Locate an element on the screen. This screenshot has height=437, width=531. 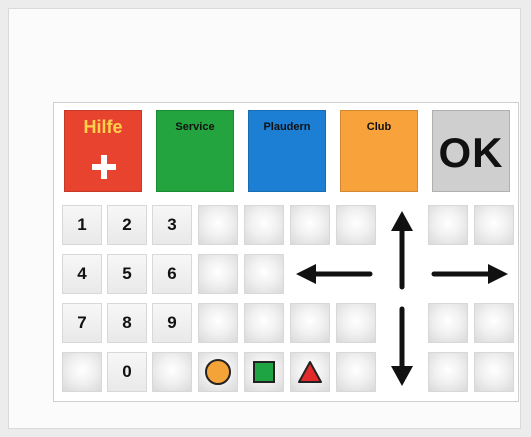
key-6: 6 is located at coordinates (172, 274).